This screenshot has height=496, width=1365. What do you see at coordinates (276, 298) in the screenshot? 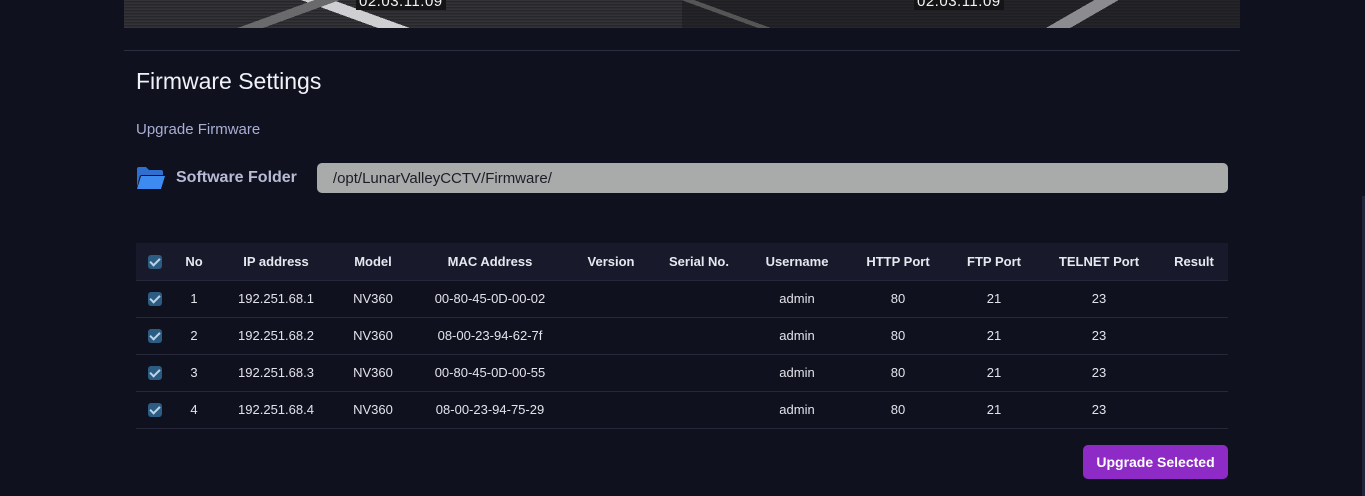
I see `cell-ip: 192.251.68.1` at bounding box center [276, 298].